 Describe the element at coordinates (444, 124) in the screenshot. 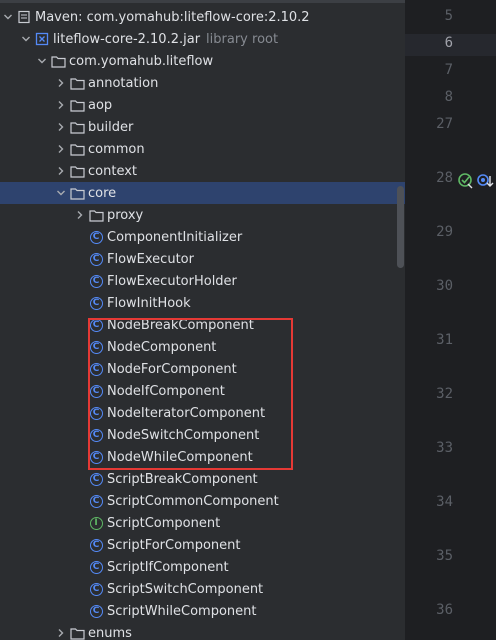

I see `line-number: 27` at that location.